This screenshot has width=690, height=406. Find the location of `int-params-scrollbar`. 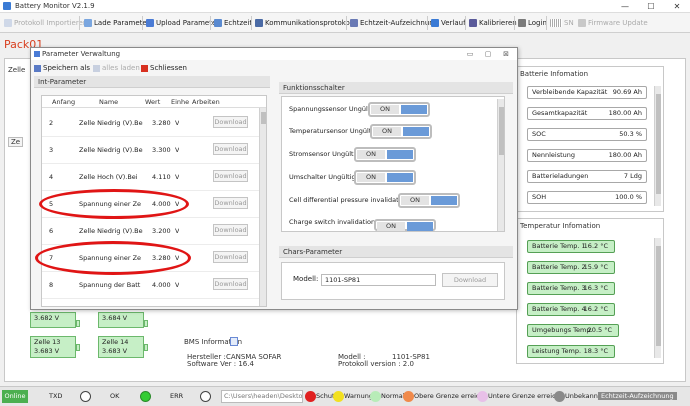

int-params-scrollbar is located at coordinates (262, 207).